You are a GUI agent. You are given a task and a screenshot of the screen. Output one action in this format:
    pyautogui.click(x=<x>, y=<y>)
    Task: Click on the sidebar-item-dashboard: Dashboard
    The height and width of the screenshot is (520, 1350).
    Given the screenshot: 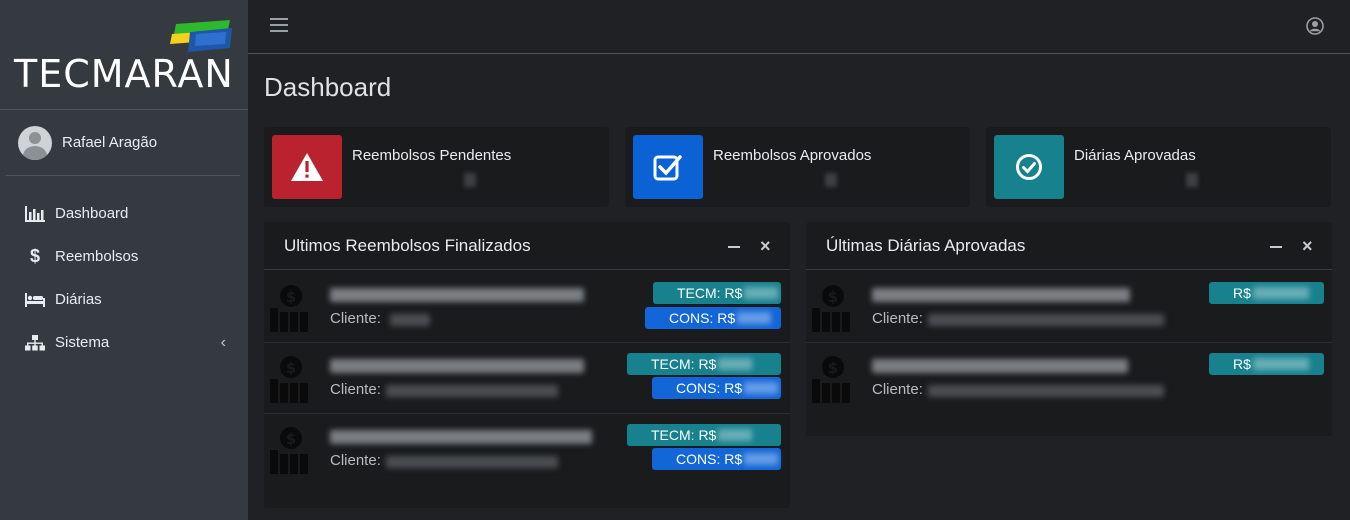 What is the action you would take?
    pyautogui.click(x=124, y=213)
    